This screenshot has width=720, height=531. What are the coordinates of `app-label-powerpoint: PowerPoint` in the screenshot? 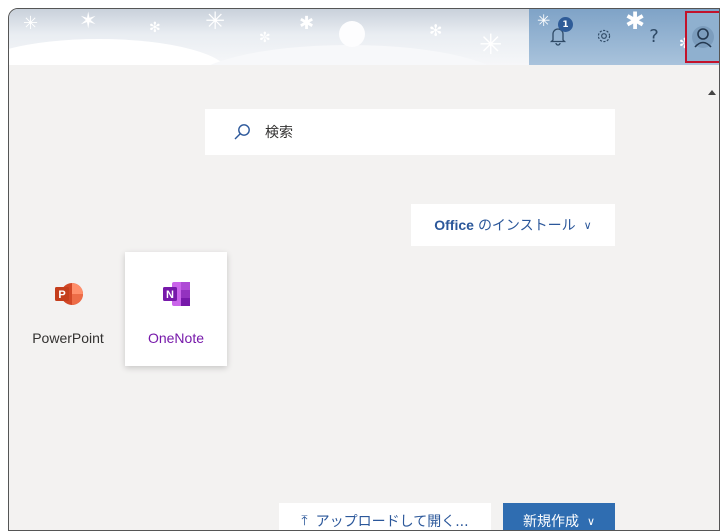 It's located at (68, 338).